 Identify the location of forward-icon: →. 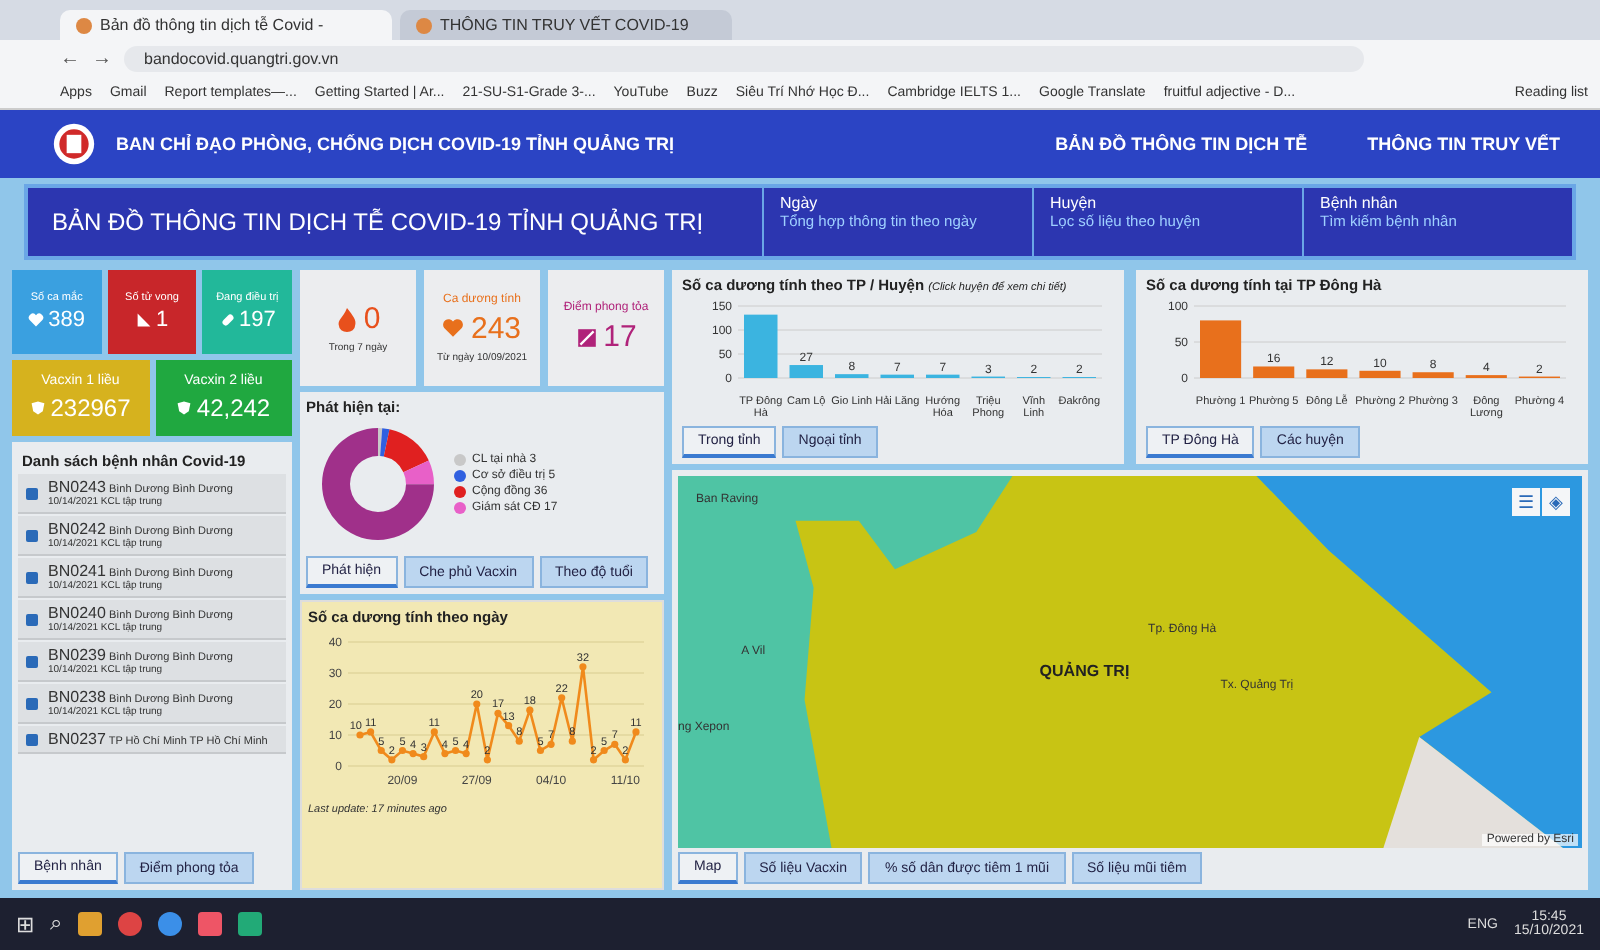
(102, 58).